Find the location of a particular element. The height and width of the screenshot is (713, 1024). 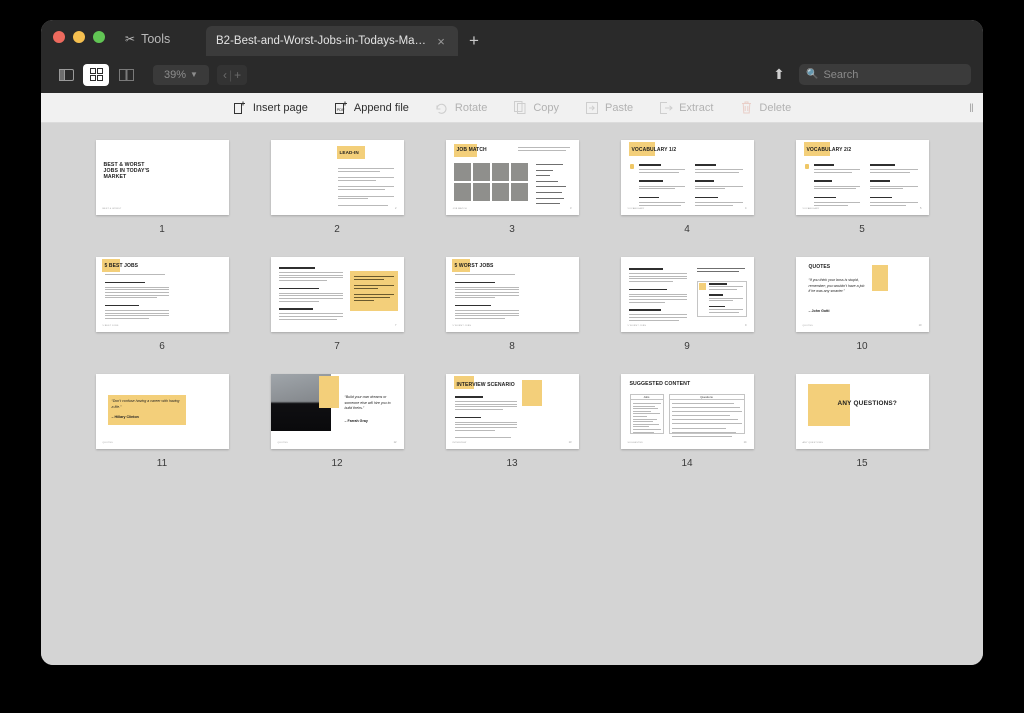

slide-footer: 5 BEST JOBS is located at coordinates (110, 326).